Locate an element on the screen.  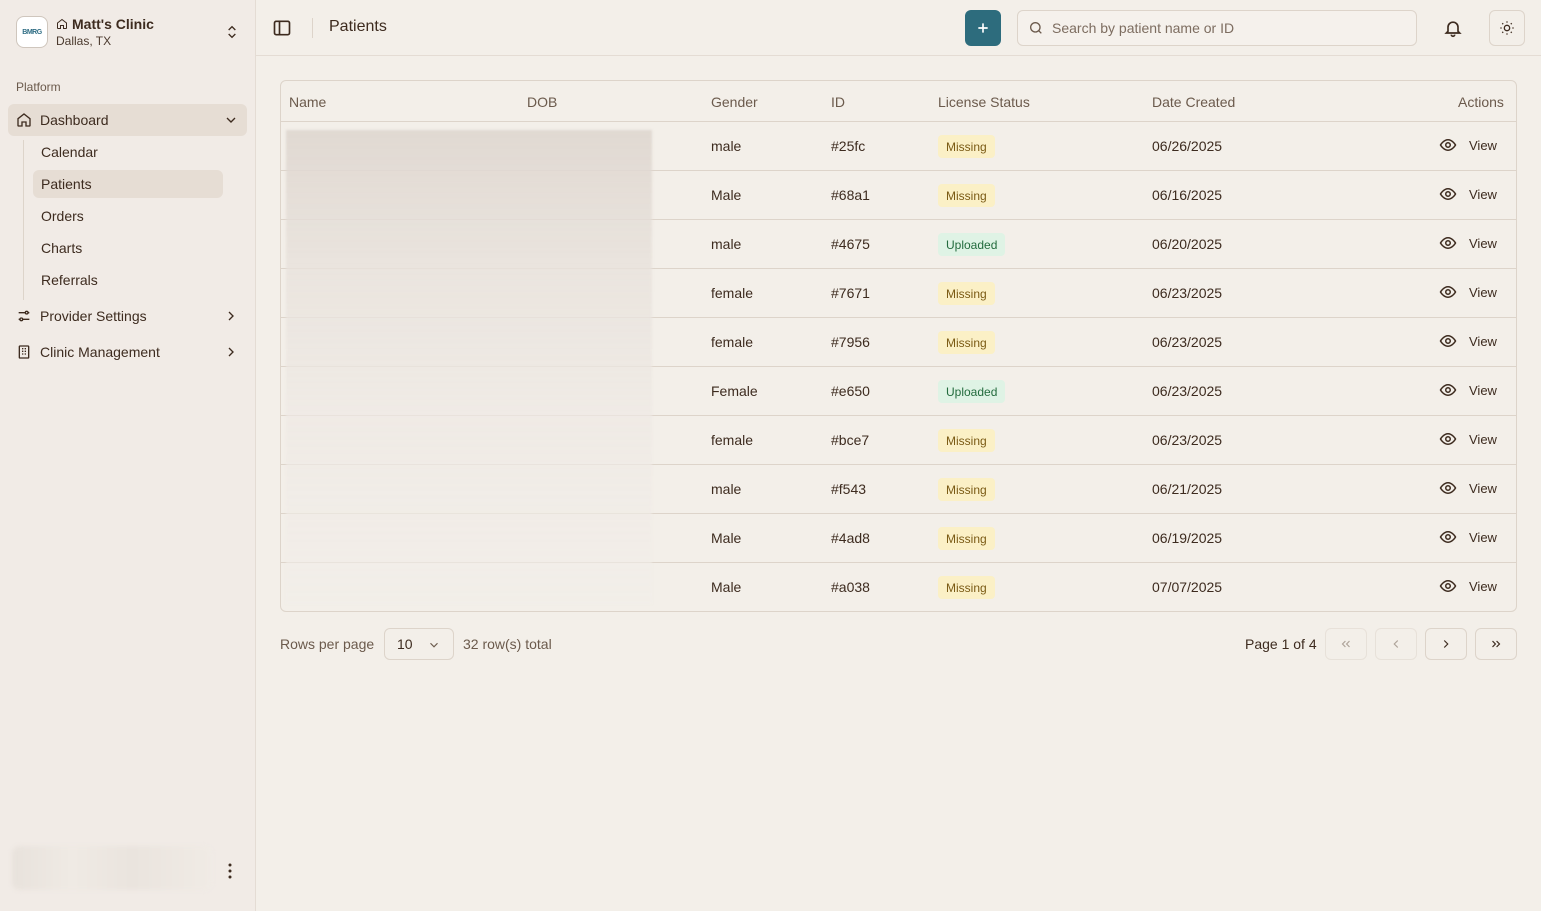
sidebar-toggle-icon is located at coordinates (282, 28).